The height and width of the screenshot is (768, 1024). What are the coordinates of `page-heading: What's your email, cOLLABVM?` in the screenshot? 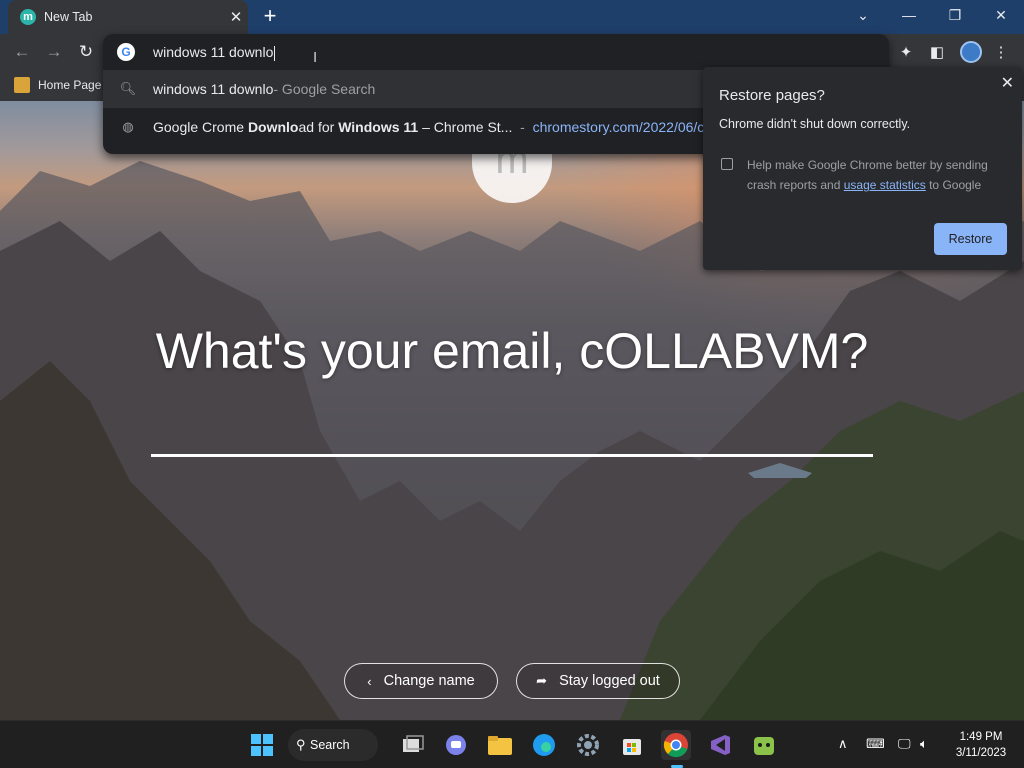 It's located at (512, 351).